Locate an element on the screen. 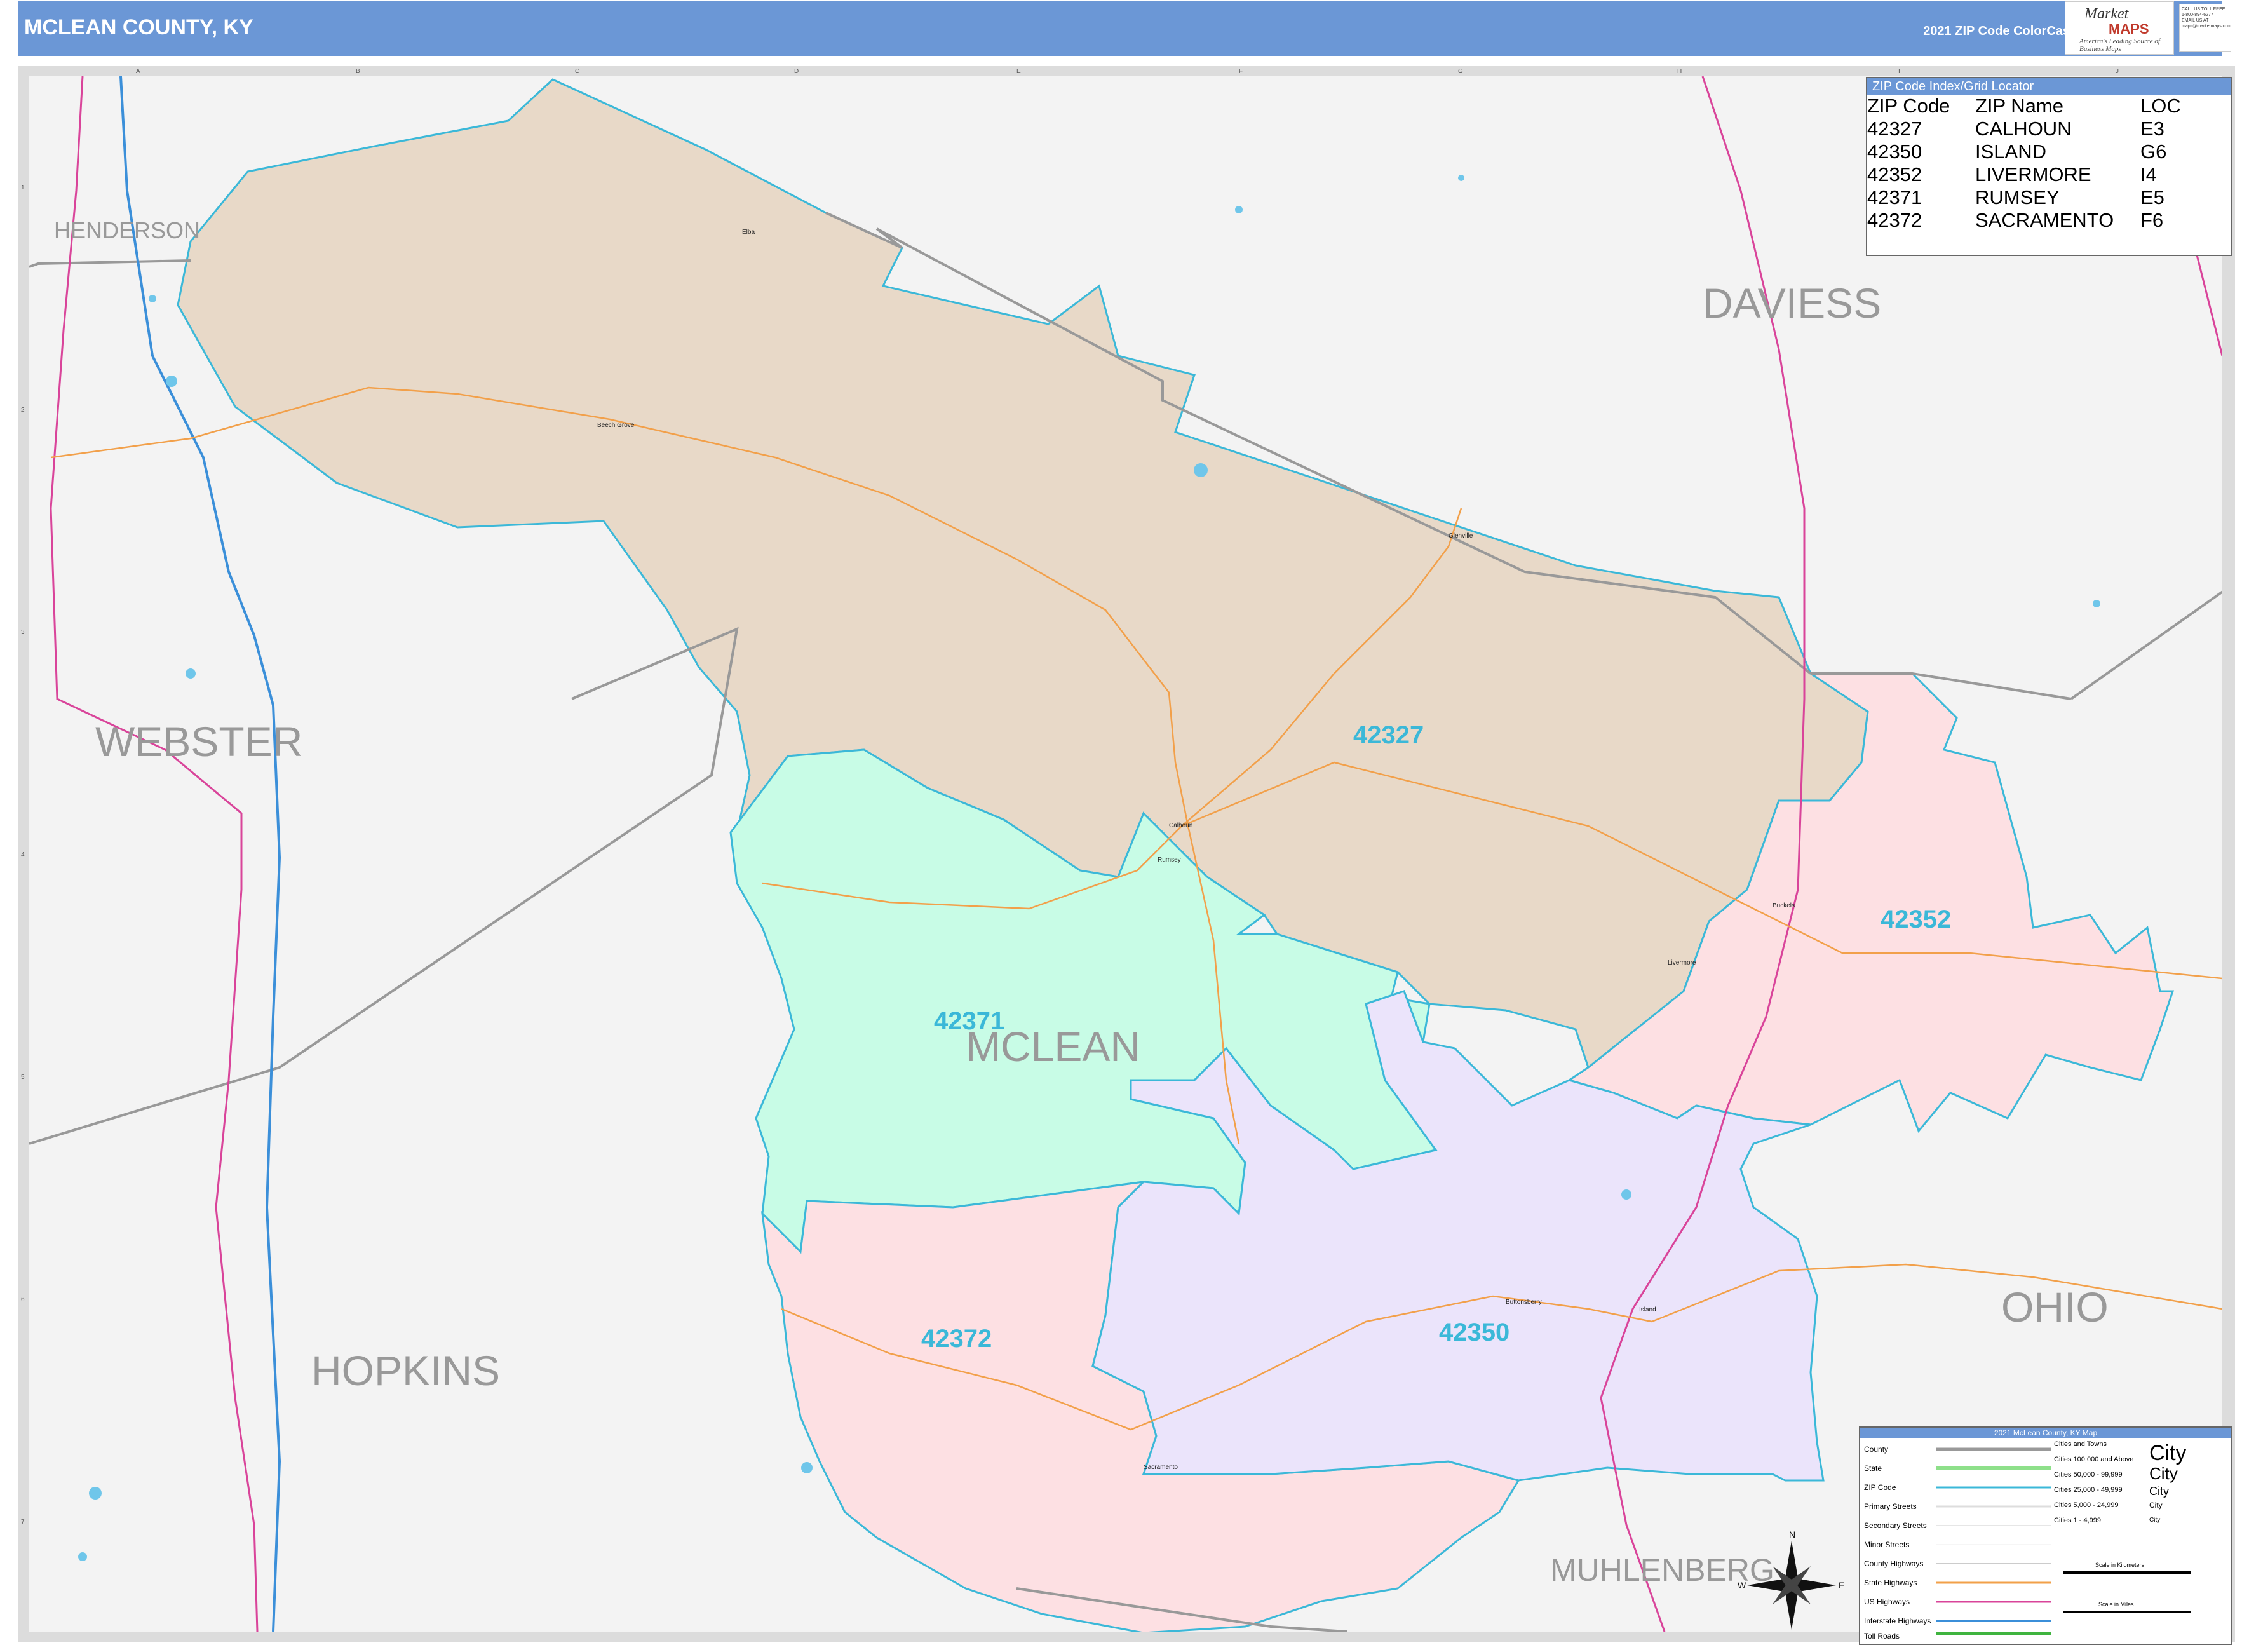 The width and height of the screenshot is (2242, 1652). legend-item: ZIP Code is located at coordinates (1880, 1487).